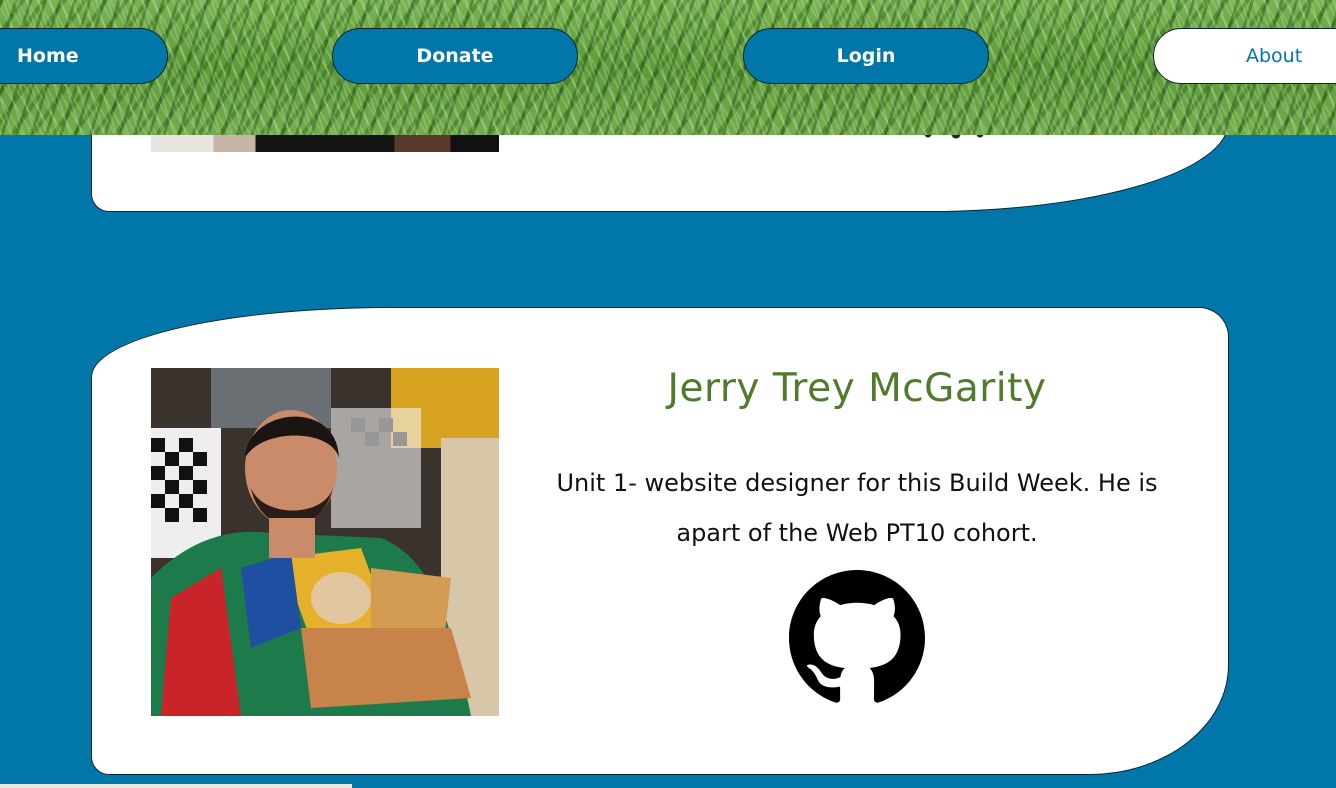  Describe the element at coordinates (455, 56) in the screenshot. I see `nav-donate-button: Donate` at that location.